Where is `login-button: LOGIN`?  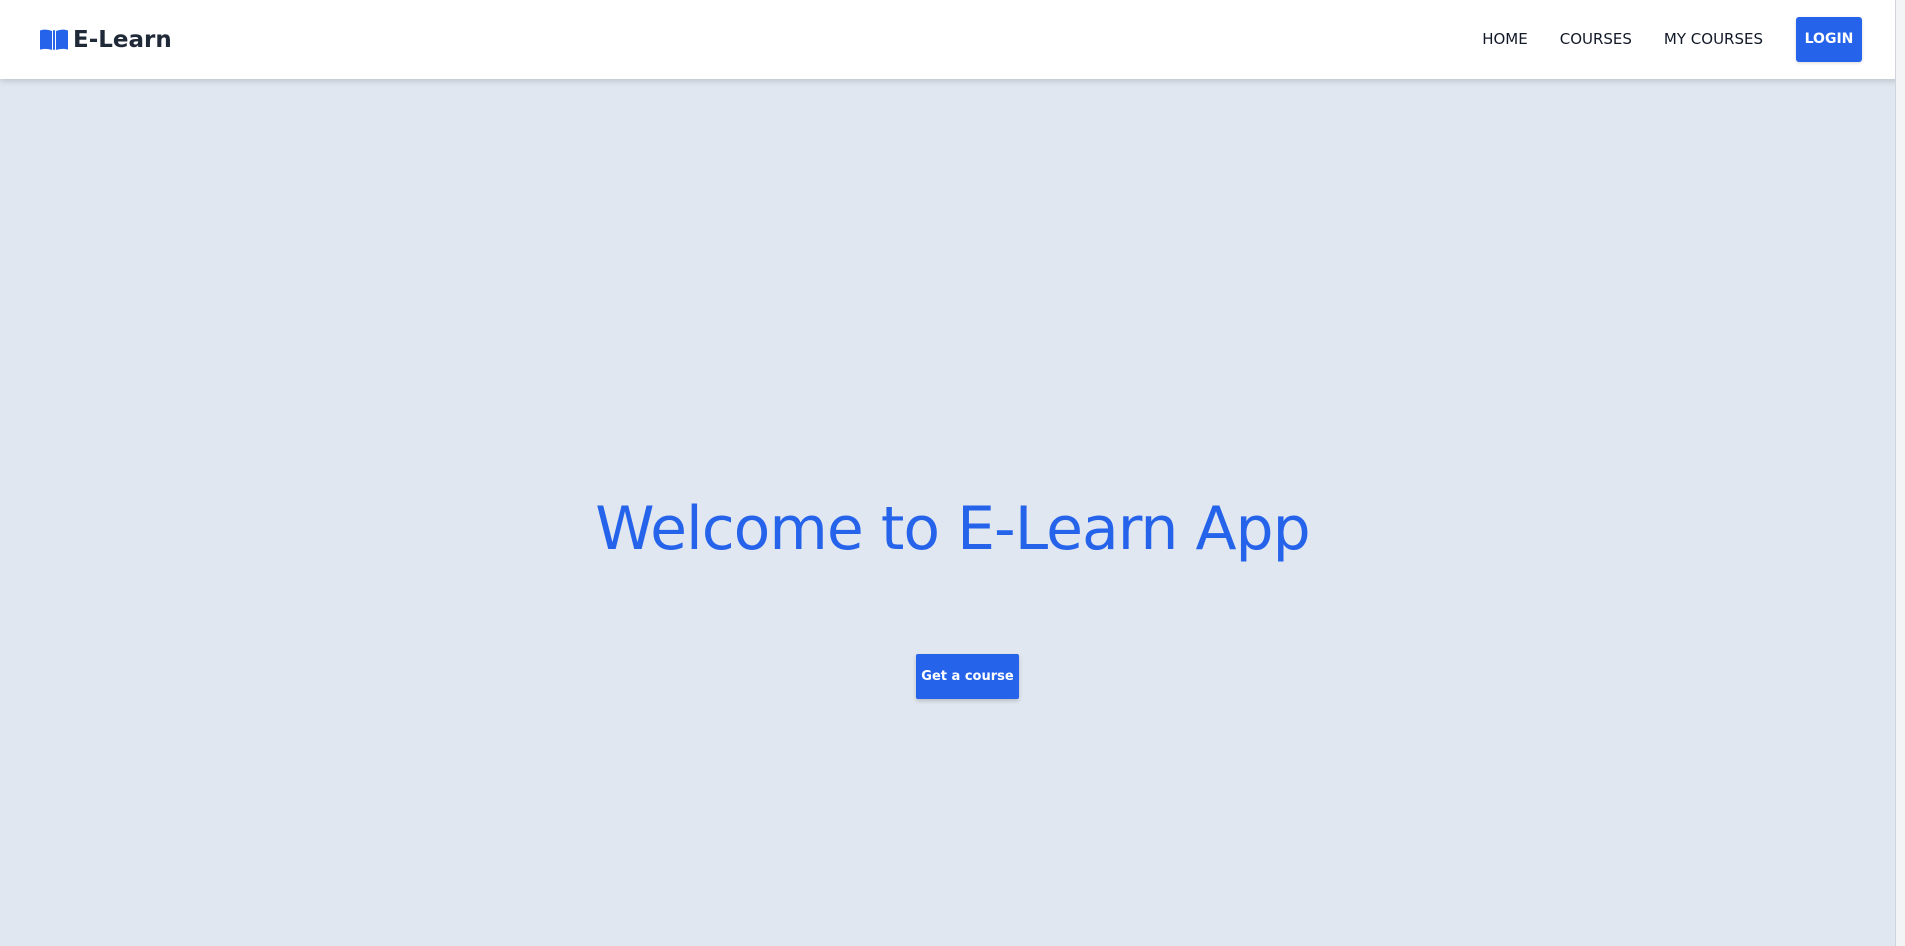
login-button: LOGIN is located at coordinates (1829, 39).